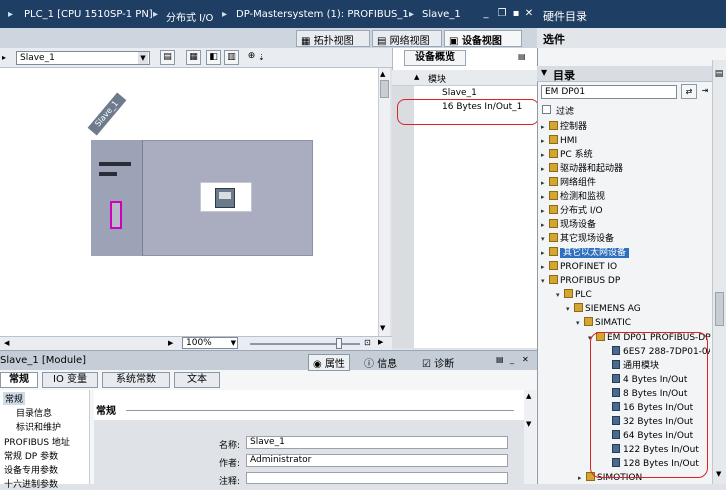 Image resolution: width=726 pixels, height=490 pixels. What do you see at coordinates (305, 344) in the screenshot?
I see `zoom-slider-track` at bounding box center [305, 344].